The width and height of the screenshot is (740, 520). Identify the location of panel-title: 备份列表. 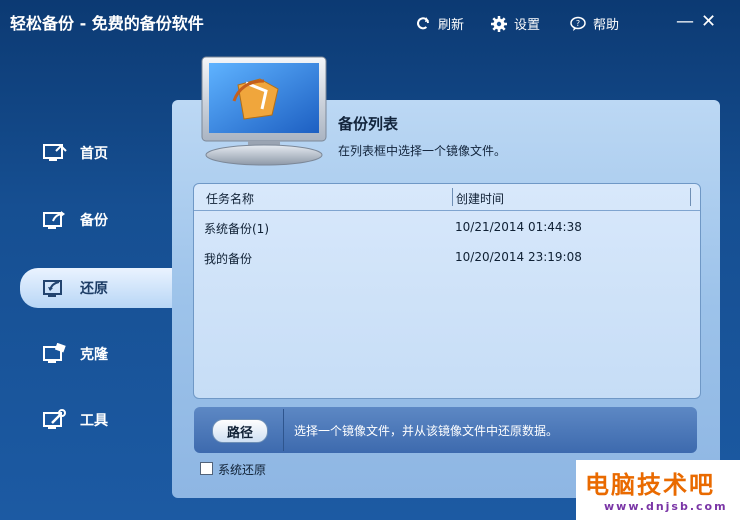
(368, 124).